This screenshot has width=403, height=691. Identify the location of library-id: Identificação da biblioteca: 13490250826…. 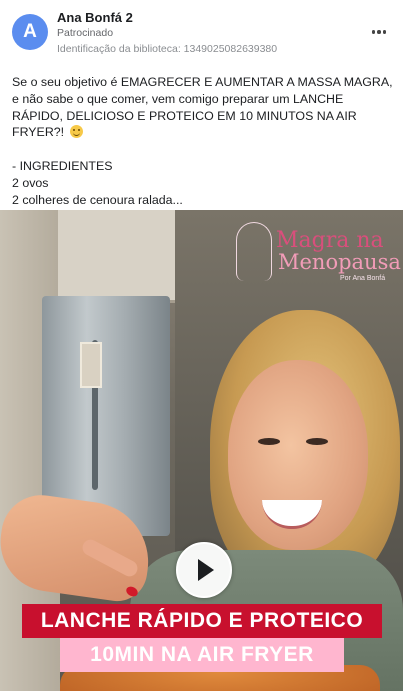
(167, 49).